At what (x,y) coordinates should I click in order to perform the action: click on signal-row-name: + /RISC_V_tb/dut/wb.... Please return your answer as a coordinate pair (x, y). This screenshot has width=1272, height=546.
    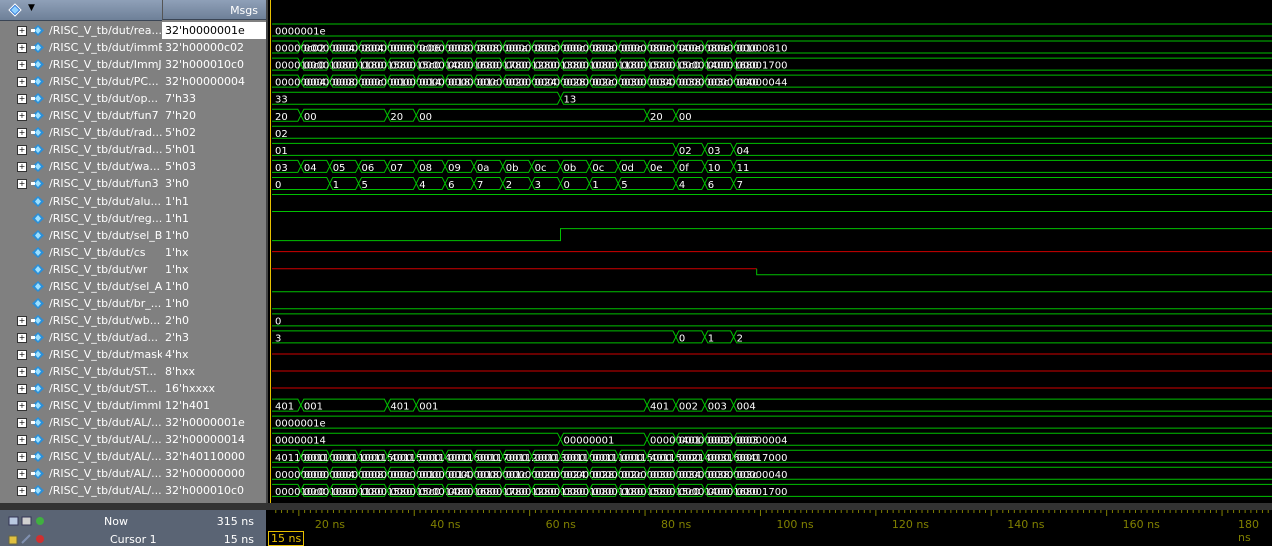
    Looking at the image, I should click on (81, 320).